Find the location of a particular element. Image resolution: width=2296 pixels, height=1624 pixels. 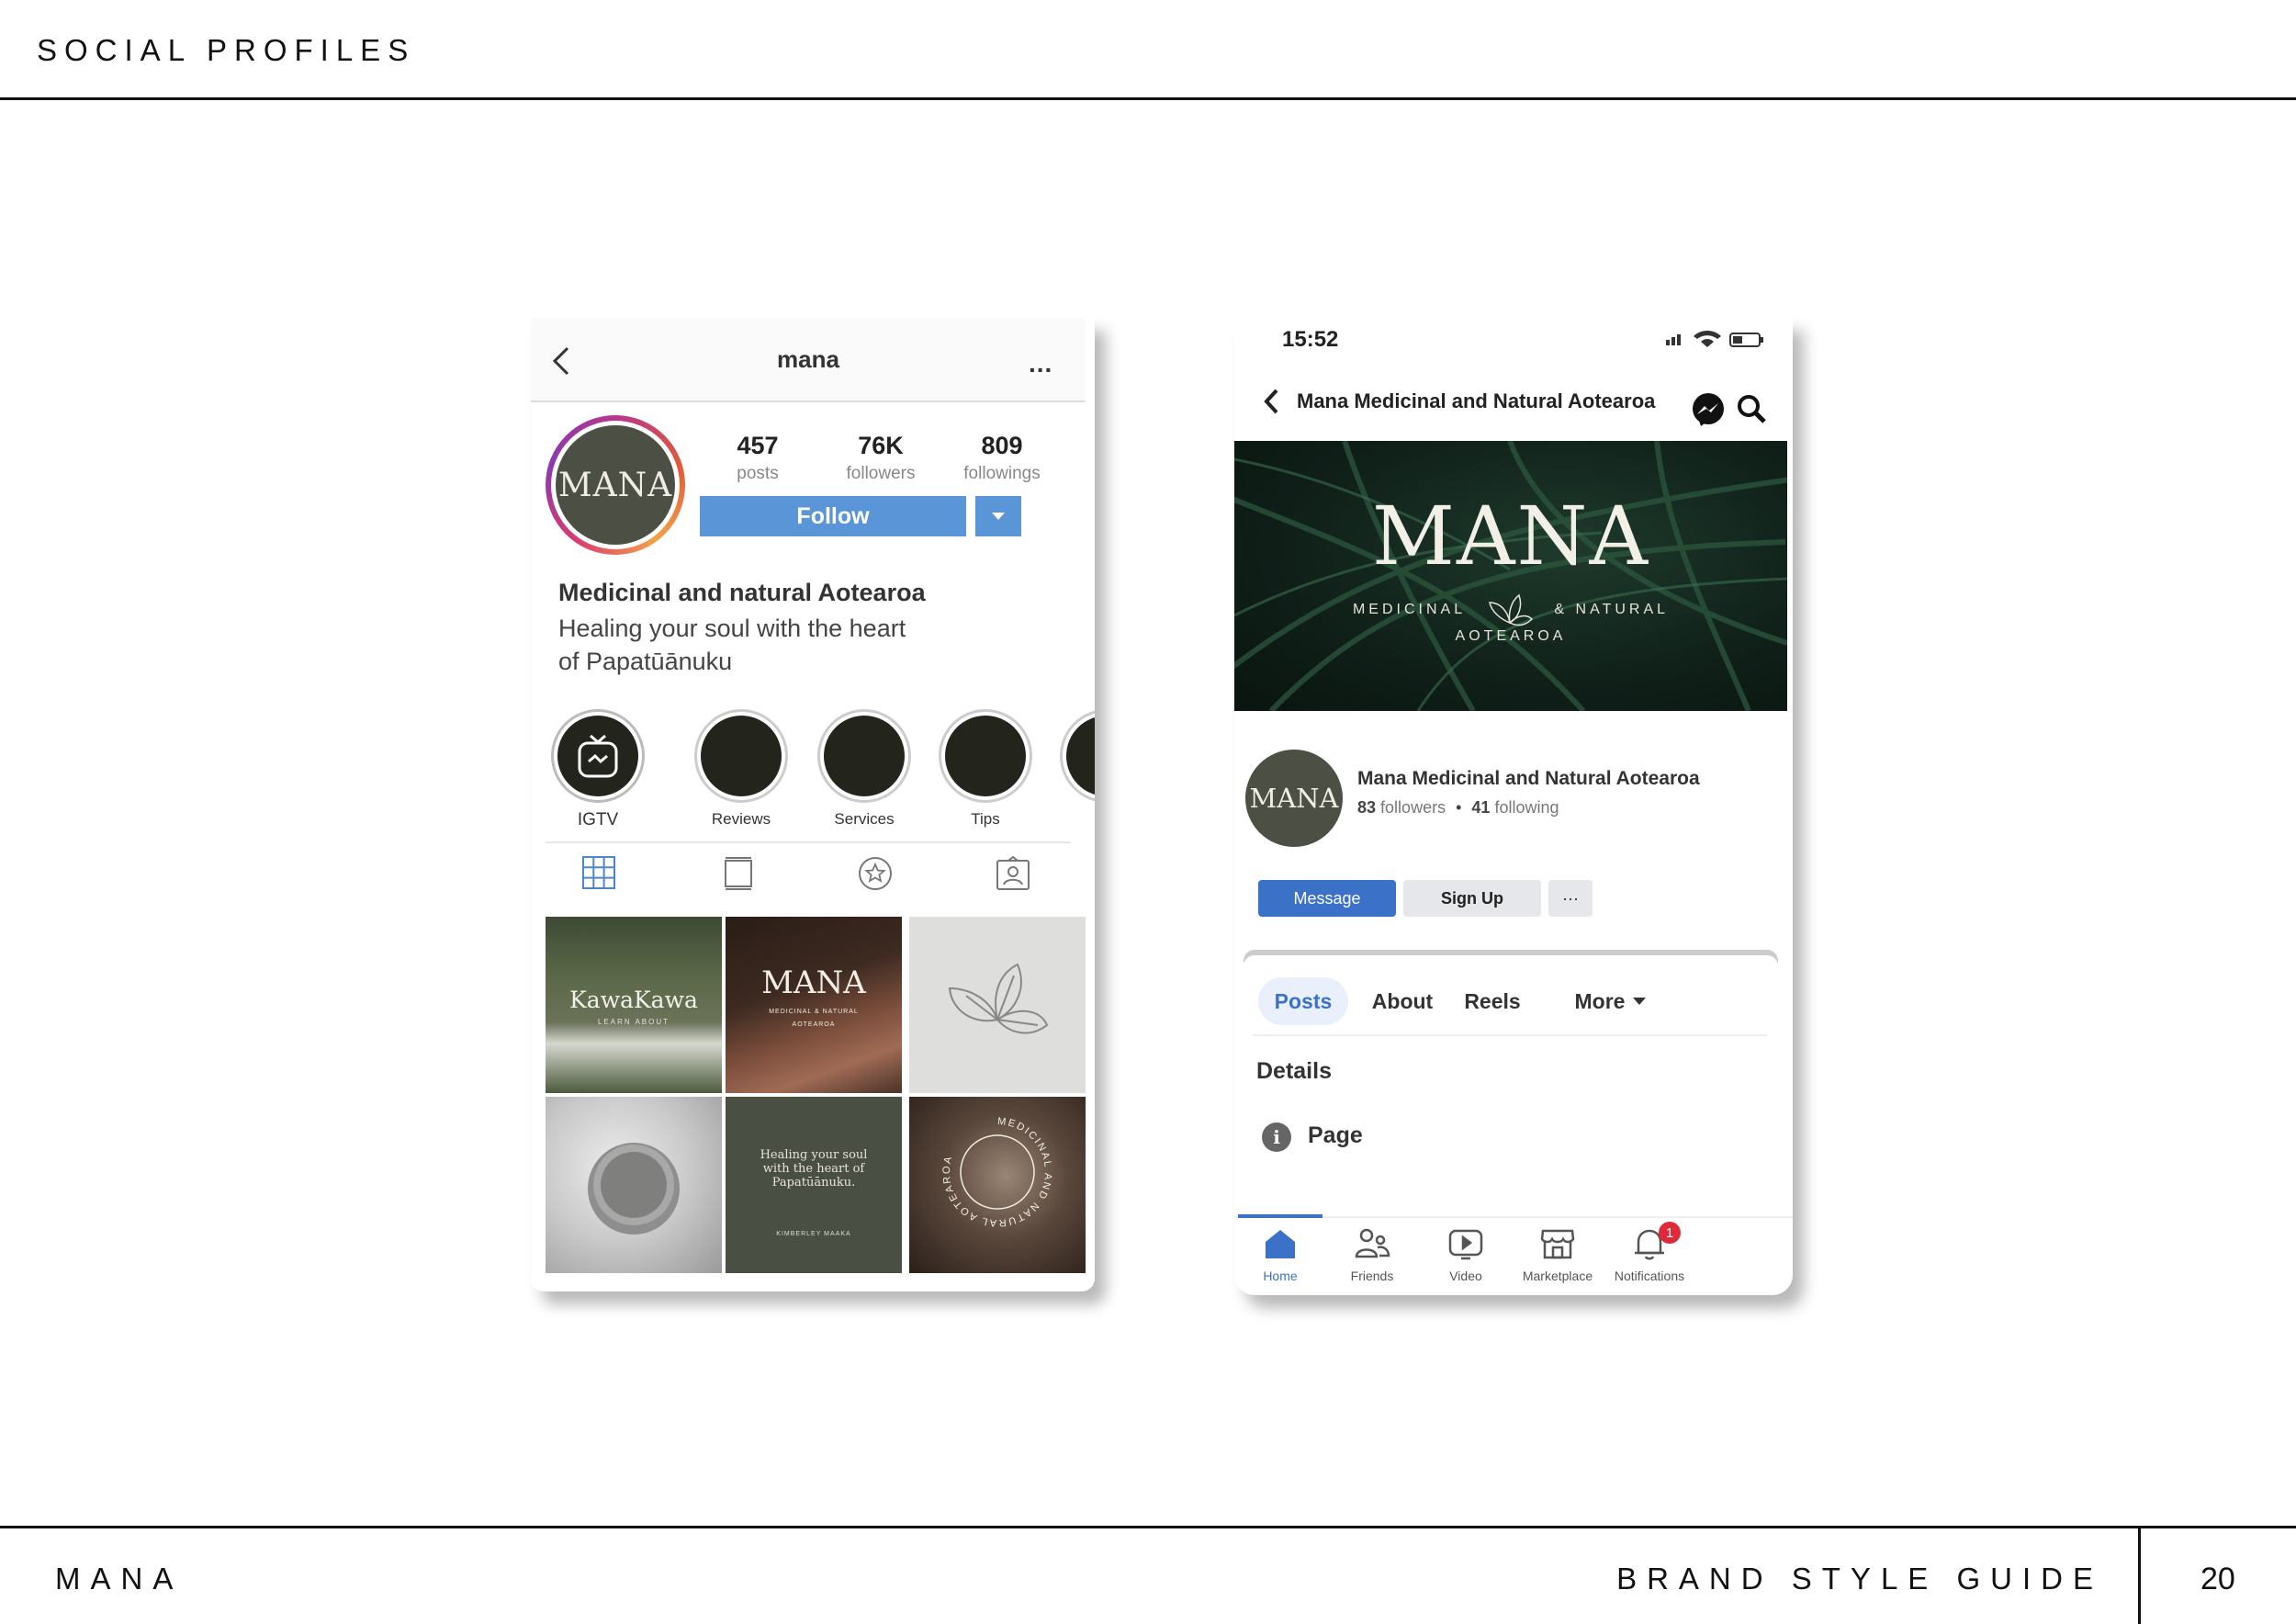

chevron-down-icon is located at coordinates (999, 516).